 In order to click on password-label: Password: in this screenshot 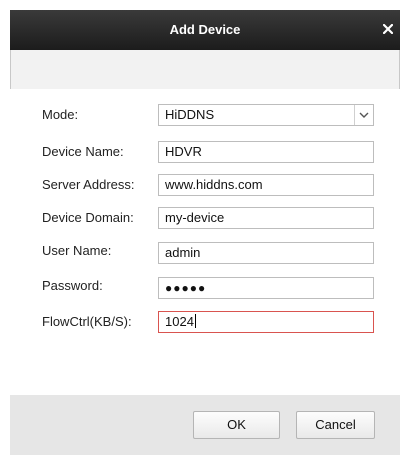, I will do `click(72, 285)`.